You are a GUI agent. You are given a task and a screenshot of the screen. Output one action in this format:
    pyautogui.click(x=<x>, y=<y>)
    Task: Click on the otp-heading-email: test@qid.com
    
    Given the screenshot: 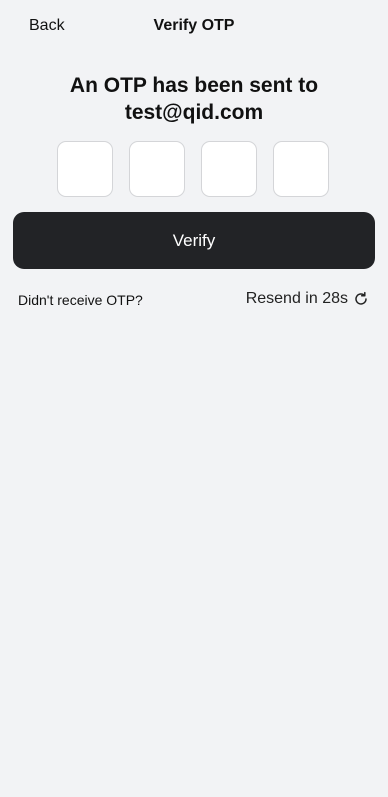 What is the action you would take?
    pyautogui.click(x=194, y=112)
    